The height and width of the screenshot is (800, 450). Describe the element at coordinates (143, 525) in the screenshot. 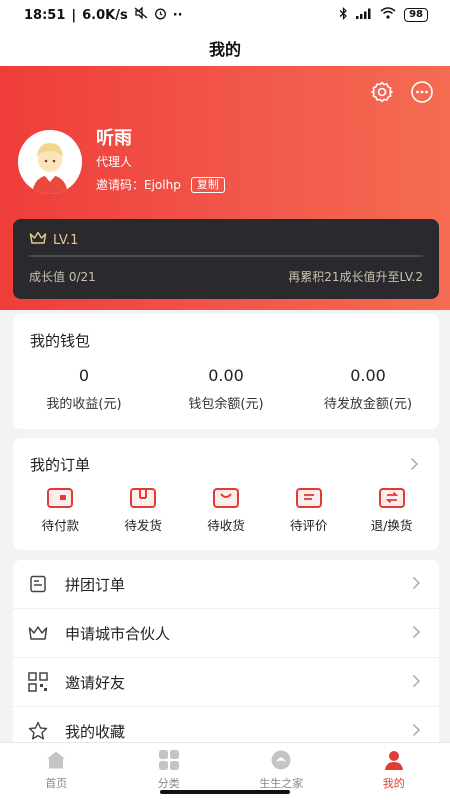

I see `order-label: 待发货` at that location.